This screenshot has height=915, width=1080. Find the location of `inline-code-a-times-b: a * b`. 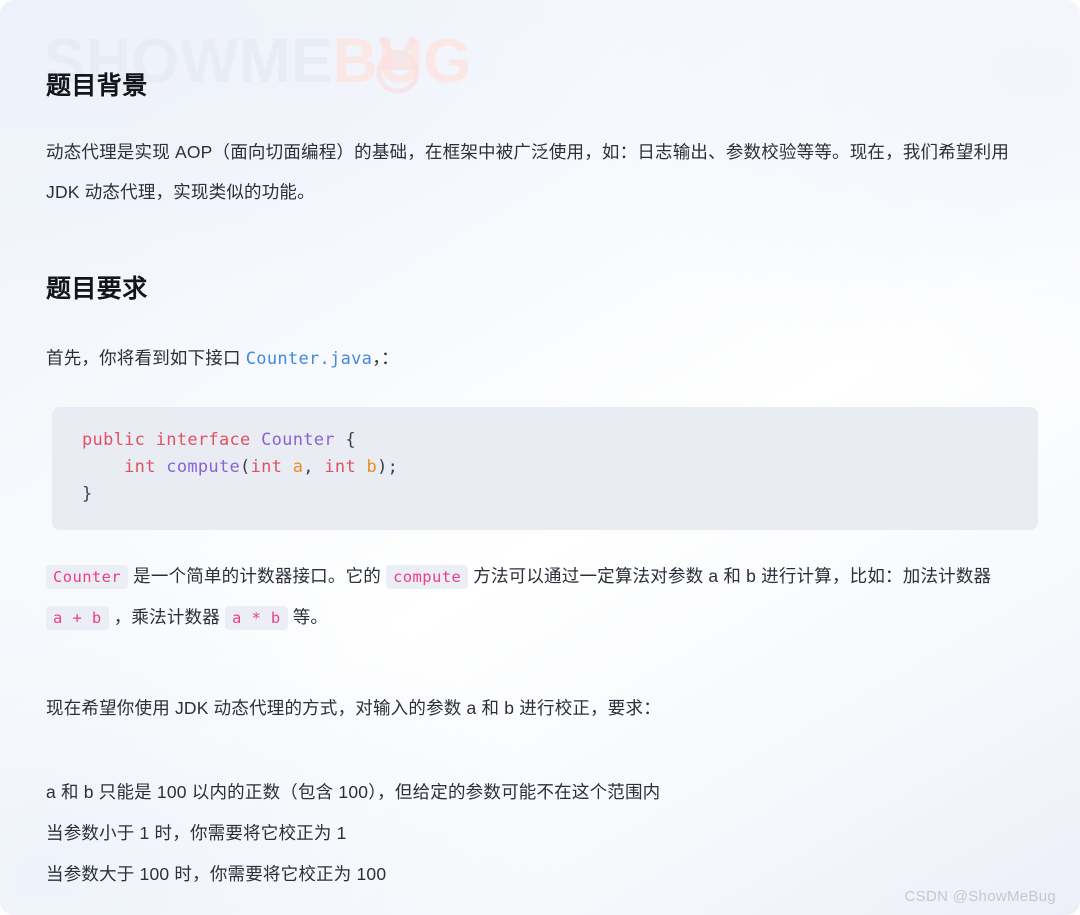

inline-code-a-times-b: a * b is located at coordinates (256, 618).